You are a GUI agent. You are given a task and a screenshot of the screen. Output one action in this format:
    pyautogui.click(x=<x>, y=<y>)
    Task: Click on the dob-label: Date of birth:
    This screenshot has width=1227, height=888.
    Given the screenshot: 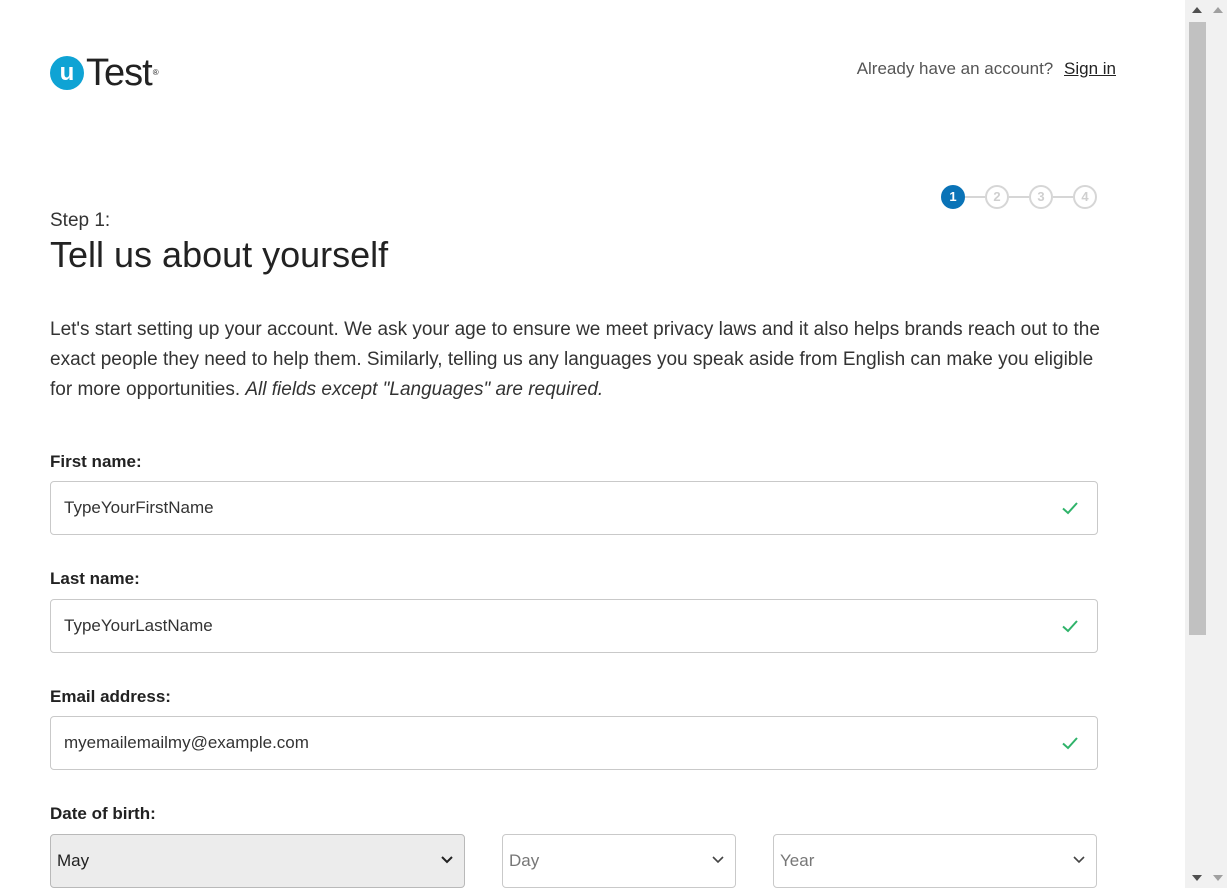 What is the action you would take?
    pyautogui.click(x=103, y=813)
    